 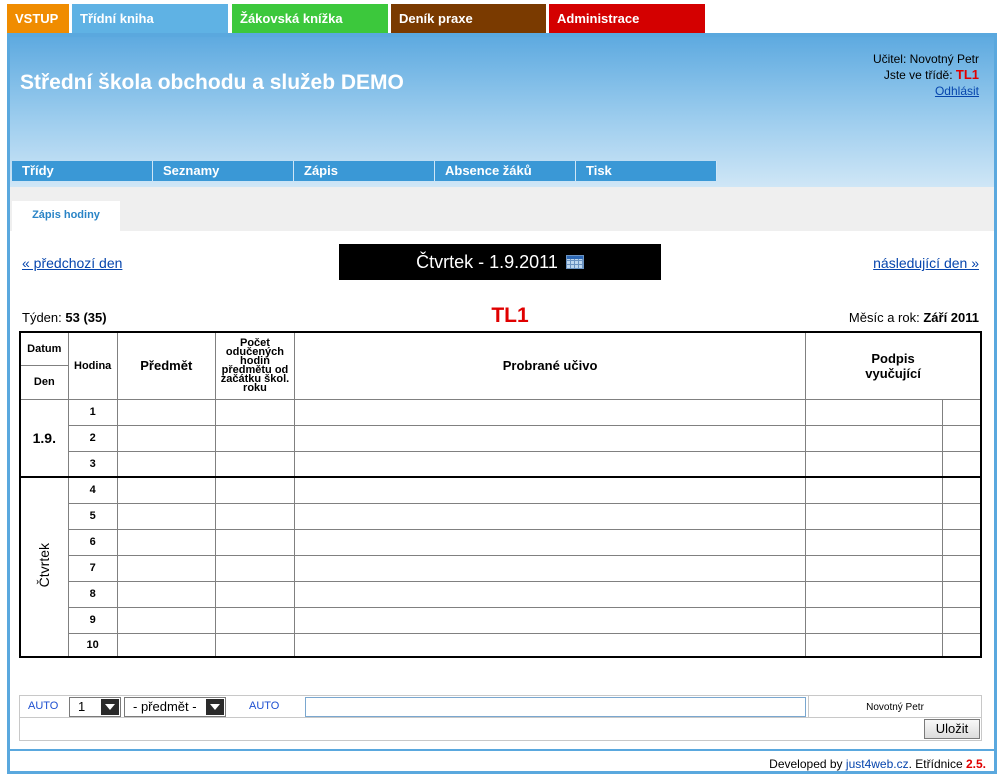 What do you see at coordinates (44, 382) in the screenshot?
I see `header-den: Den` at bounding box center [44, 382].